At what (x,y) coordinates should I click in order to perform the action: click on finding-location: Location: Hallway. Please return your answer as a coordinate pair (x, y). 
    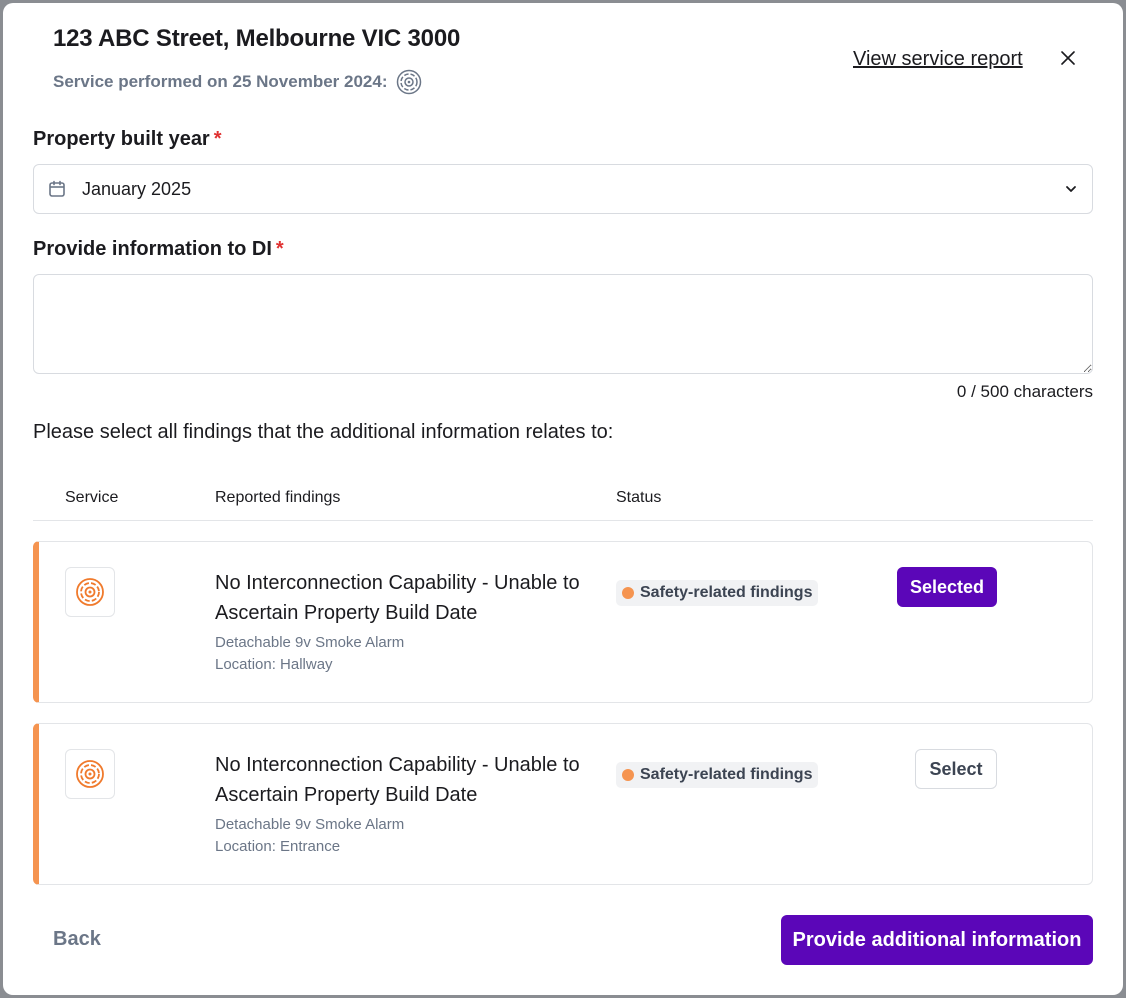
    Looking at the image, I should click on (274, 664).